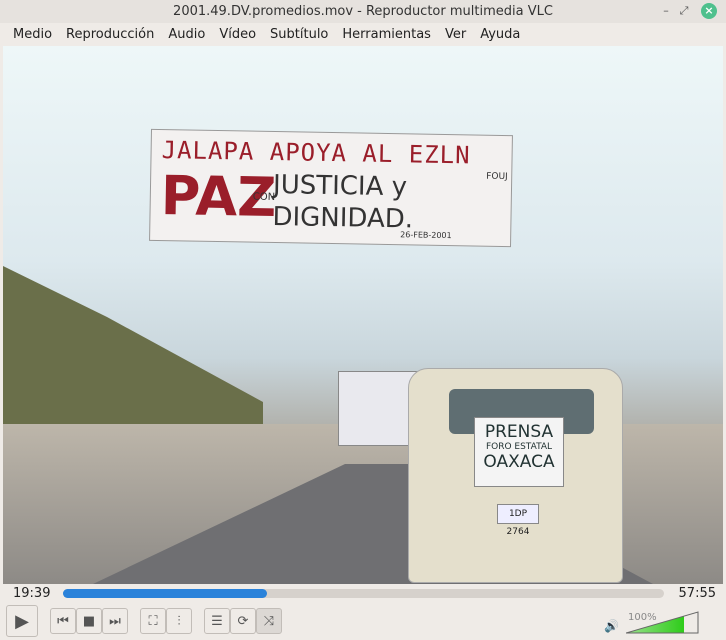 The height and width of the screenshot is (640, 726). I want to click on stop-button: ■, so click(89, 621).